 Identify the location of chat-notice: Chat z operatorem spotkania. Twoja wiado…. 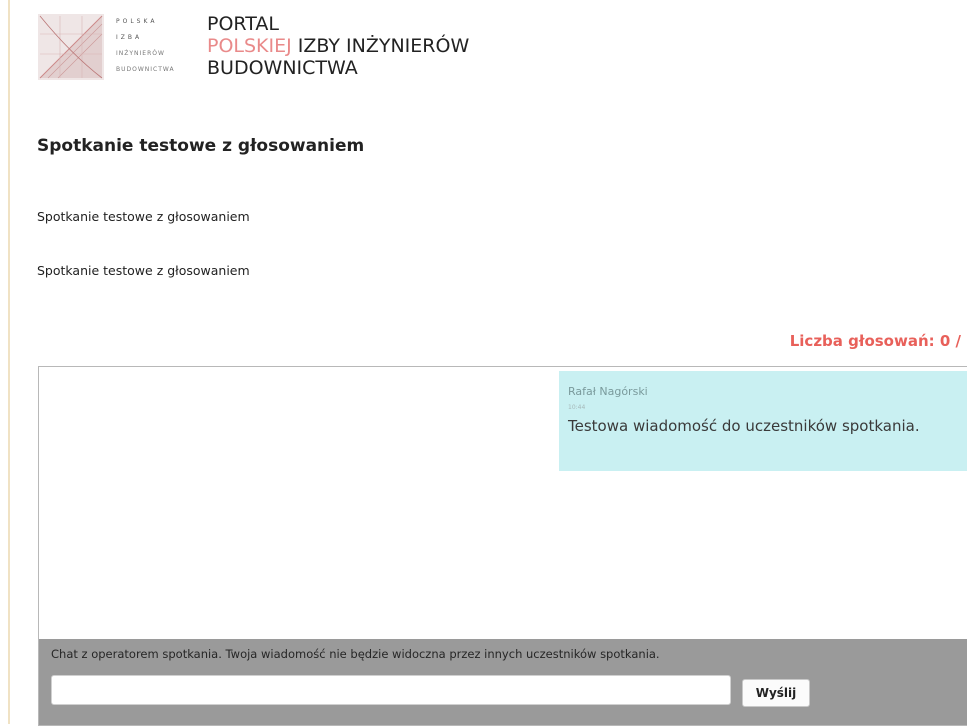
(355, 654).